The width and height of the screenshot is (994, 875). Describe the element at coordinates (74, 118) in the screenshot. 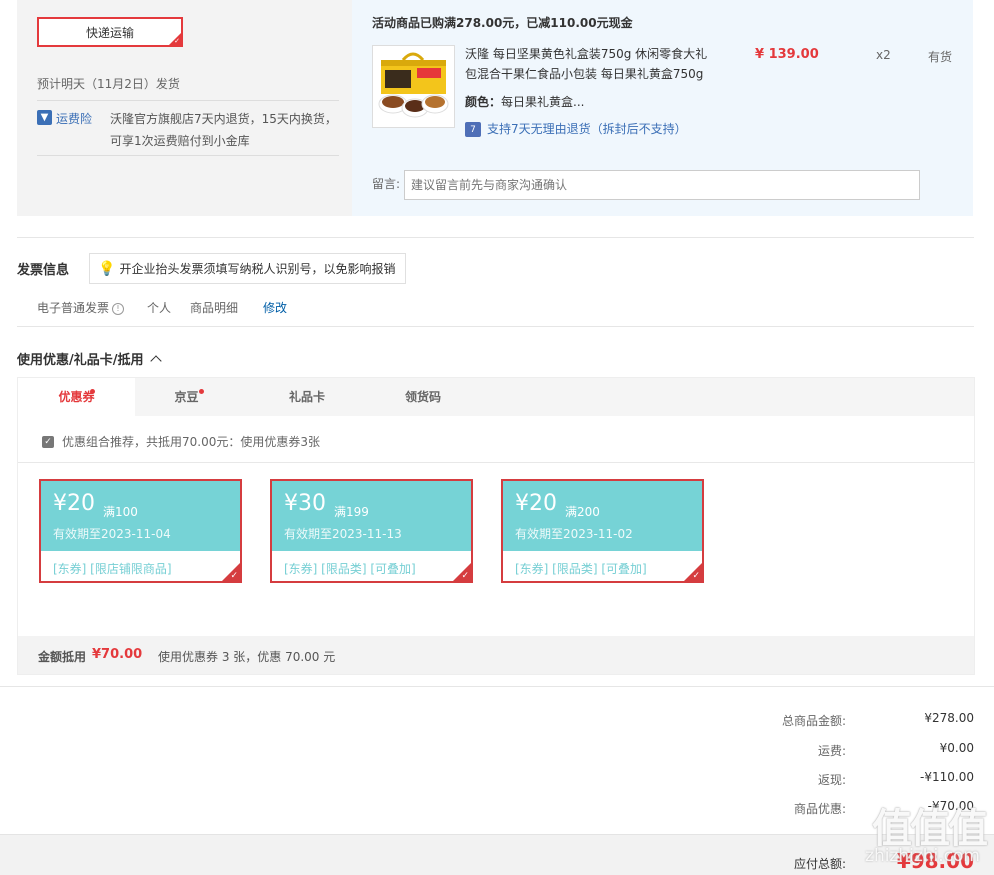

I see `insurance-link: 运费险` at that location.